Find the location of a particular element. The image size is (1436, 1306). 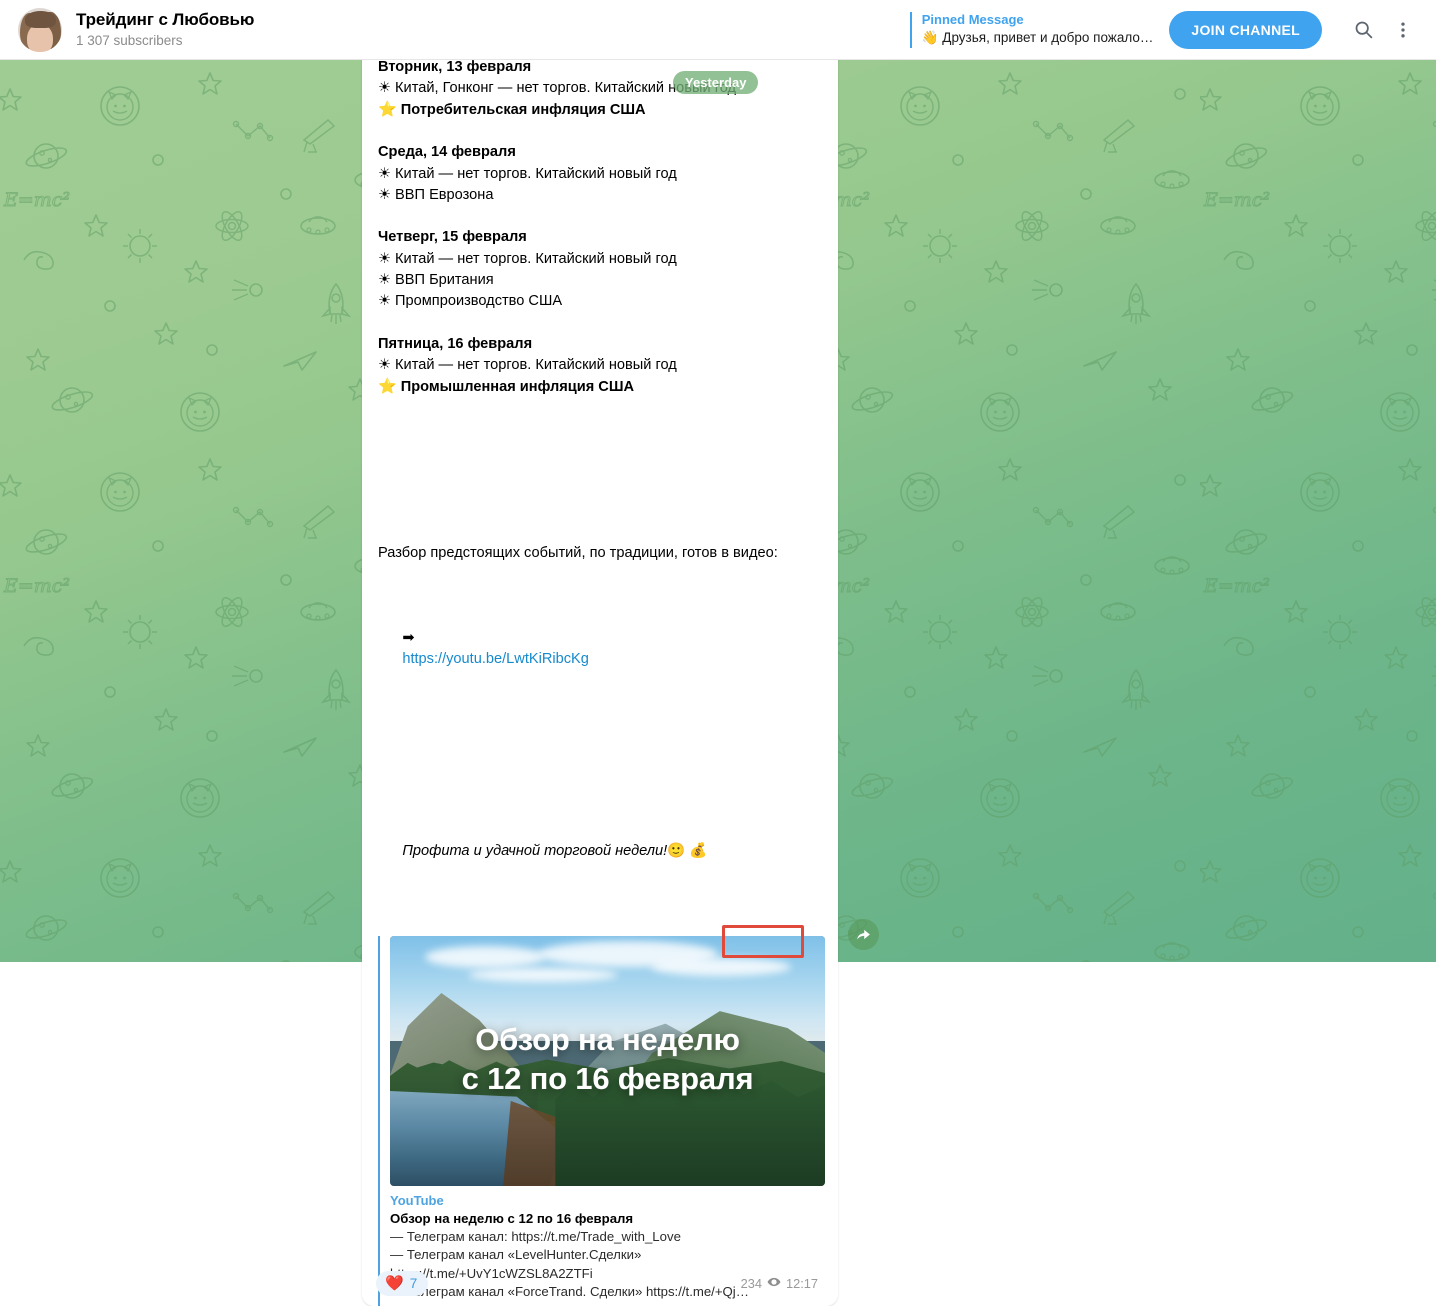

event-text: Промышленная инфляция США is located at coordinates (515, 387).